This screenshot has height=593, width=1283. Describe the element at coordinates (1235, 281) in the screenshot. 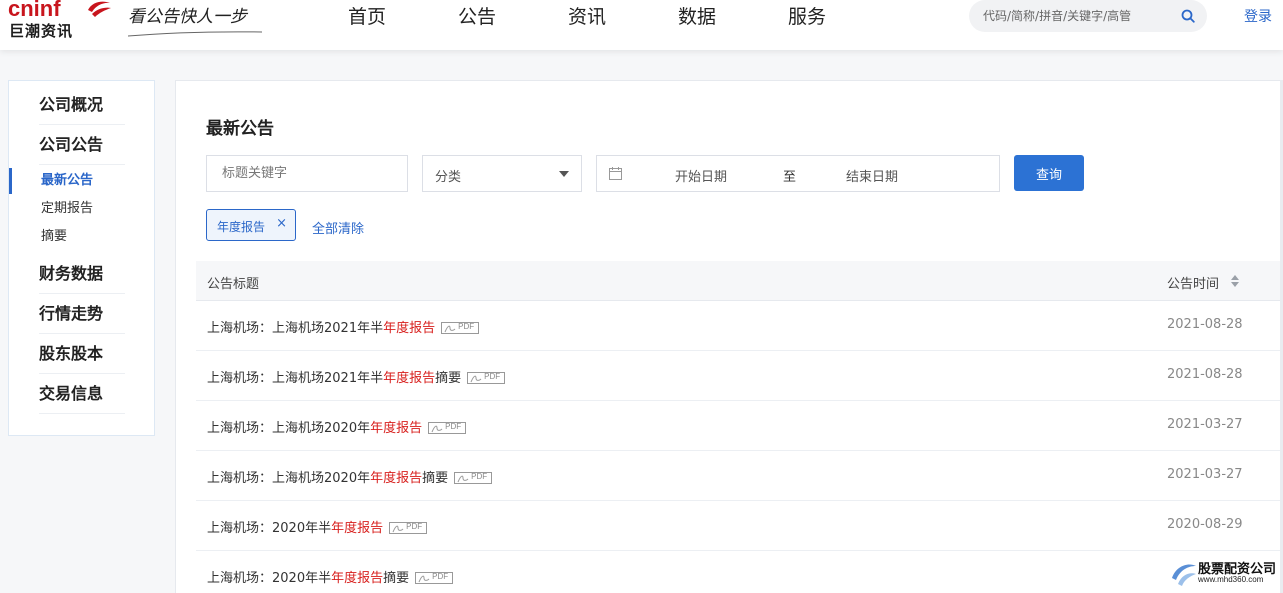

I see `sort-icon` at that location.